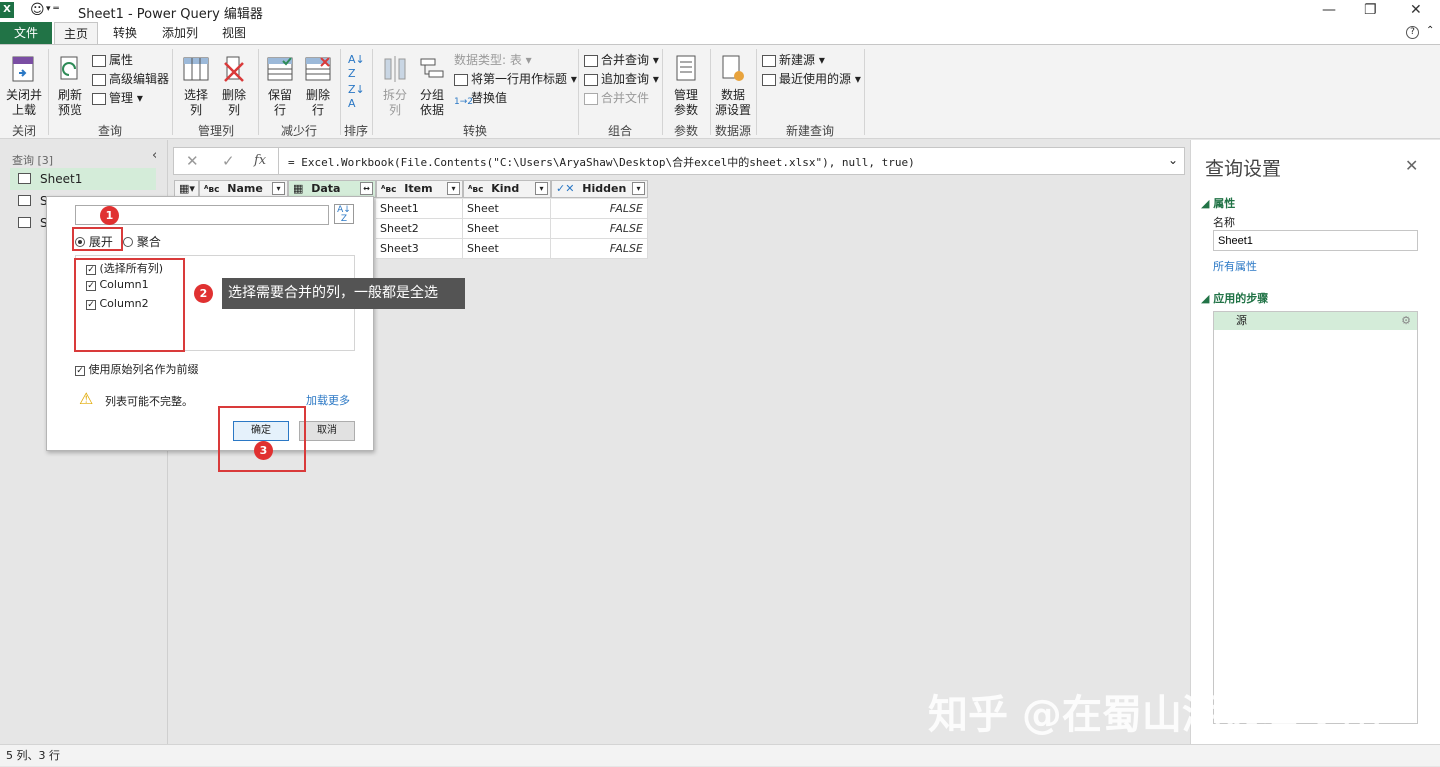  What do you see at coordinates (621, 60) in the screenshot?
I see `merge-queries-button: 合并查询 ▾` at bounding box center [621, 60].